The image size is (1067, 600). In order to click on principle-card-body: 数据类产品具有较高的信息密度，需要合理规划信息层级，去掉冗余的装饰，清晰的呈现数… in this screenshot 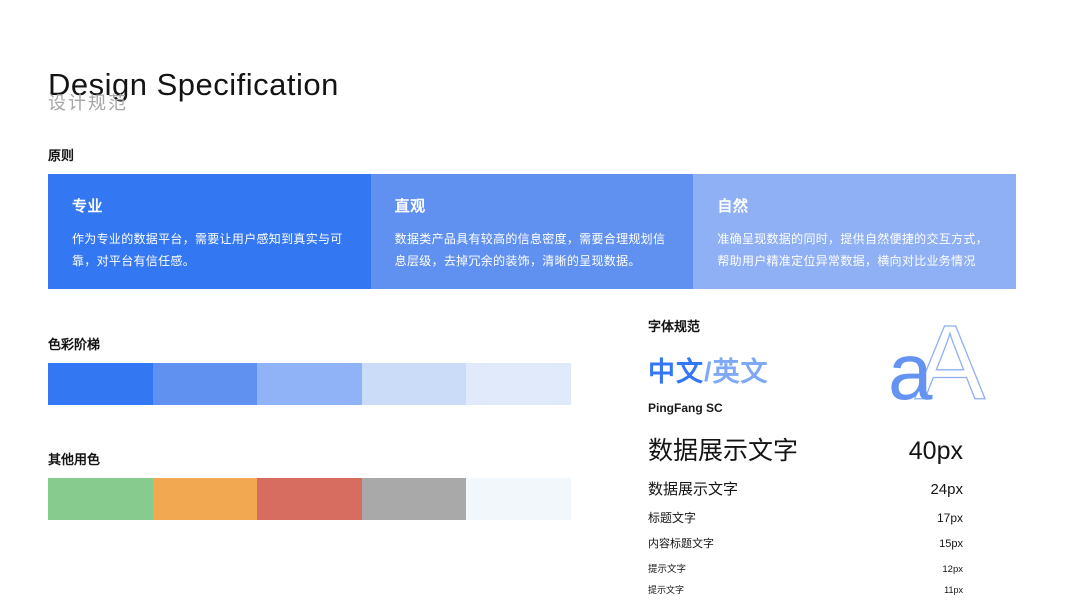, I will do `click(530, 250)`.